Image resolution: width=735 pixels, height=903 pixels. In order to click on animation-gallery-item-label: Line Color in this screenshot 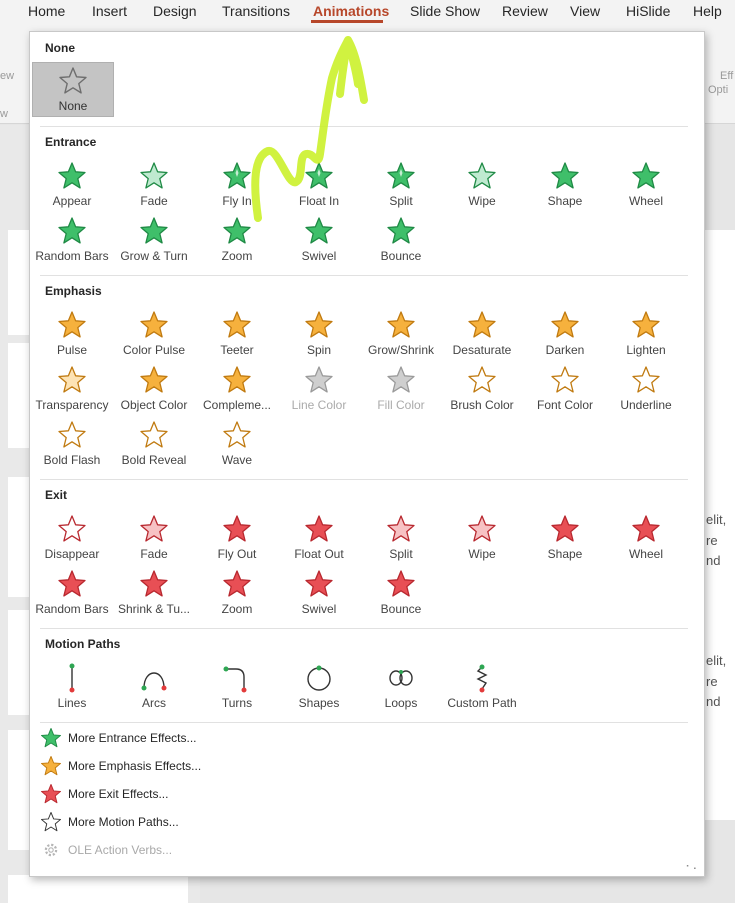, I will do `click(319, 405)`.